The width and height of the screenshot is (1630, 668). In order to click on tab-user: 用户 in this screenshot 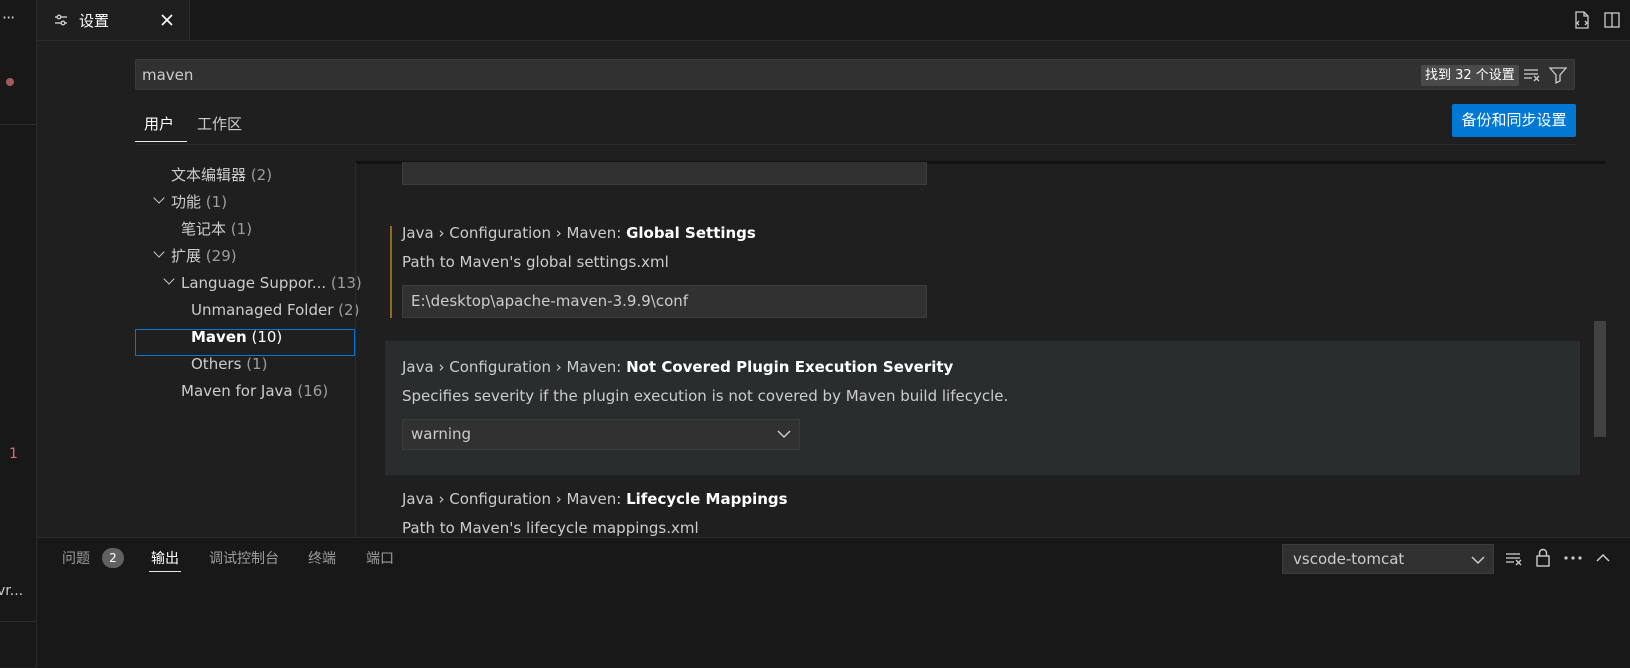, I will do `click(159, 127)`.